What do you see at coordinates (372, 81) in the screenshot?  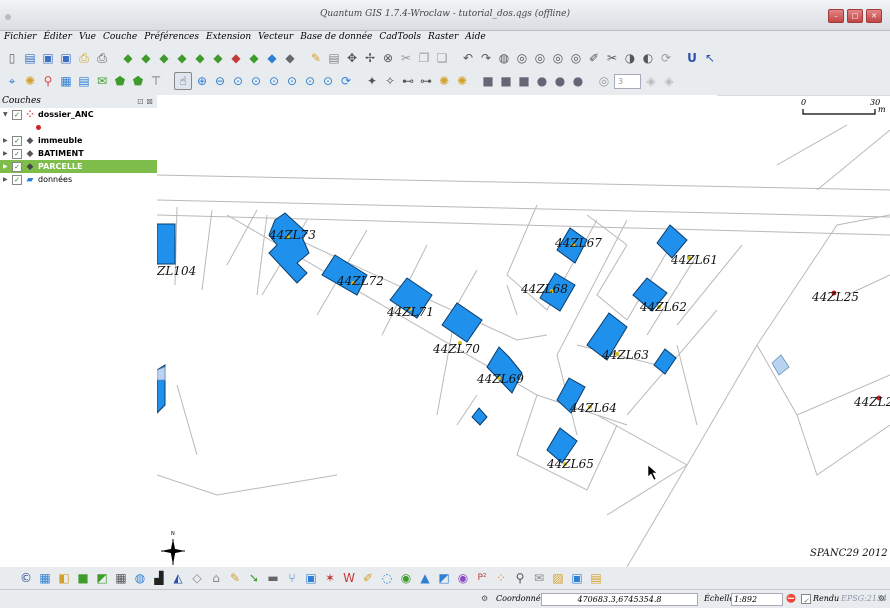 I see `identify-icon: ✦` at bounding box center [372, 81].